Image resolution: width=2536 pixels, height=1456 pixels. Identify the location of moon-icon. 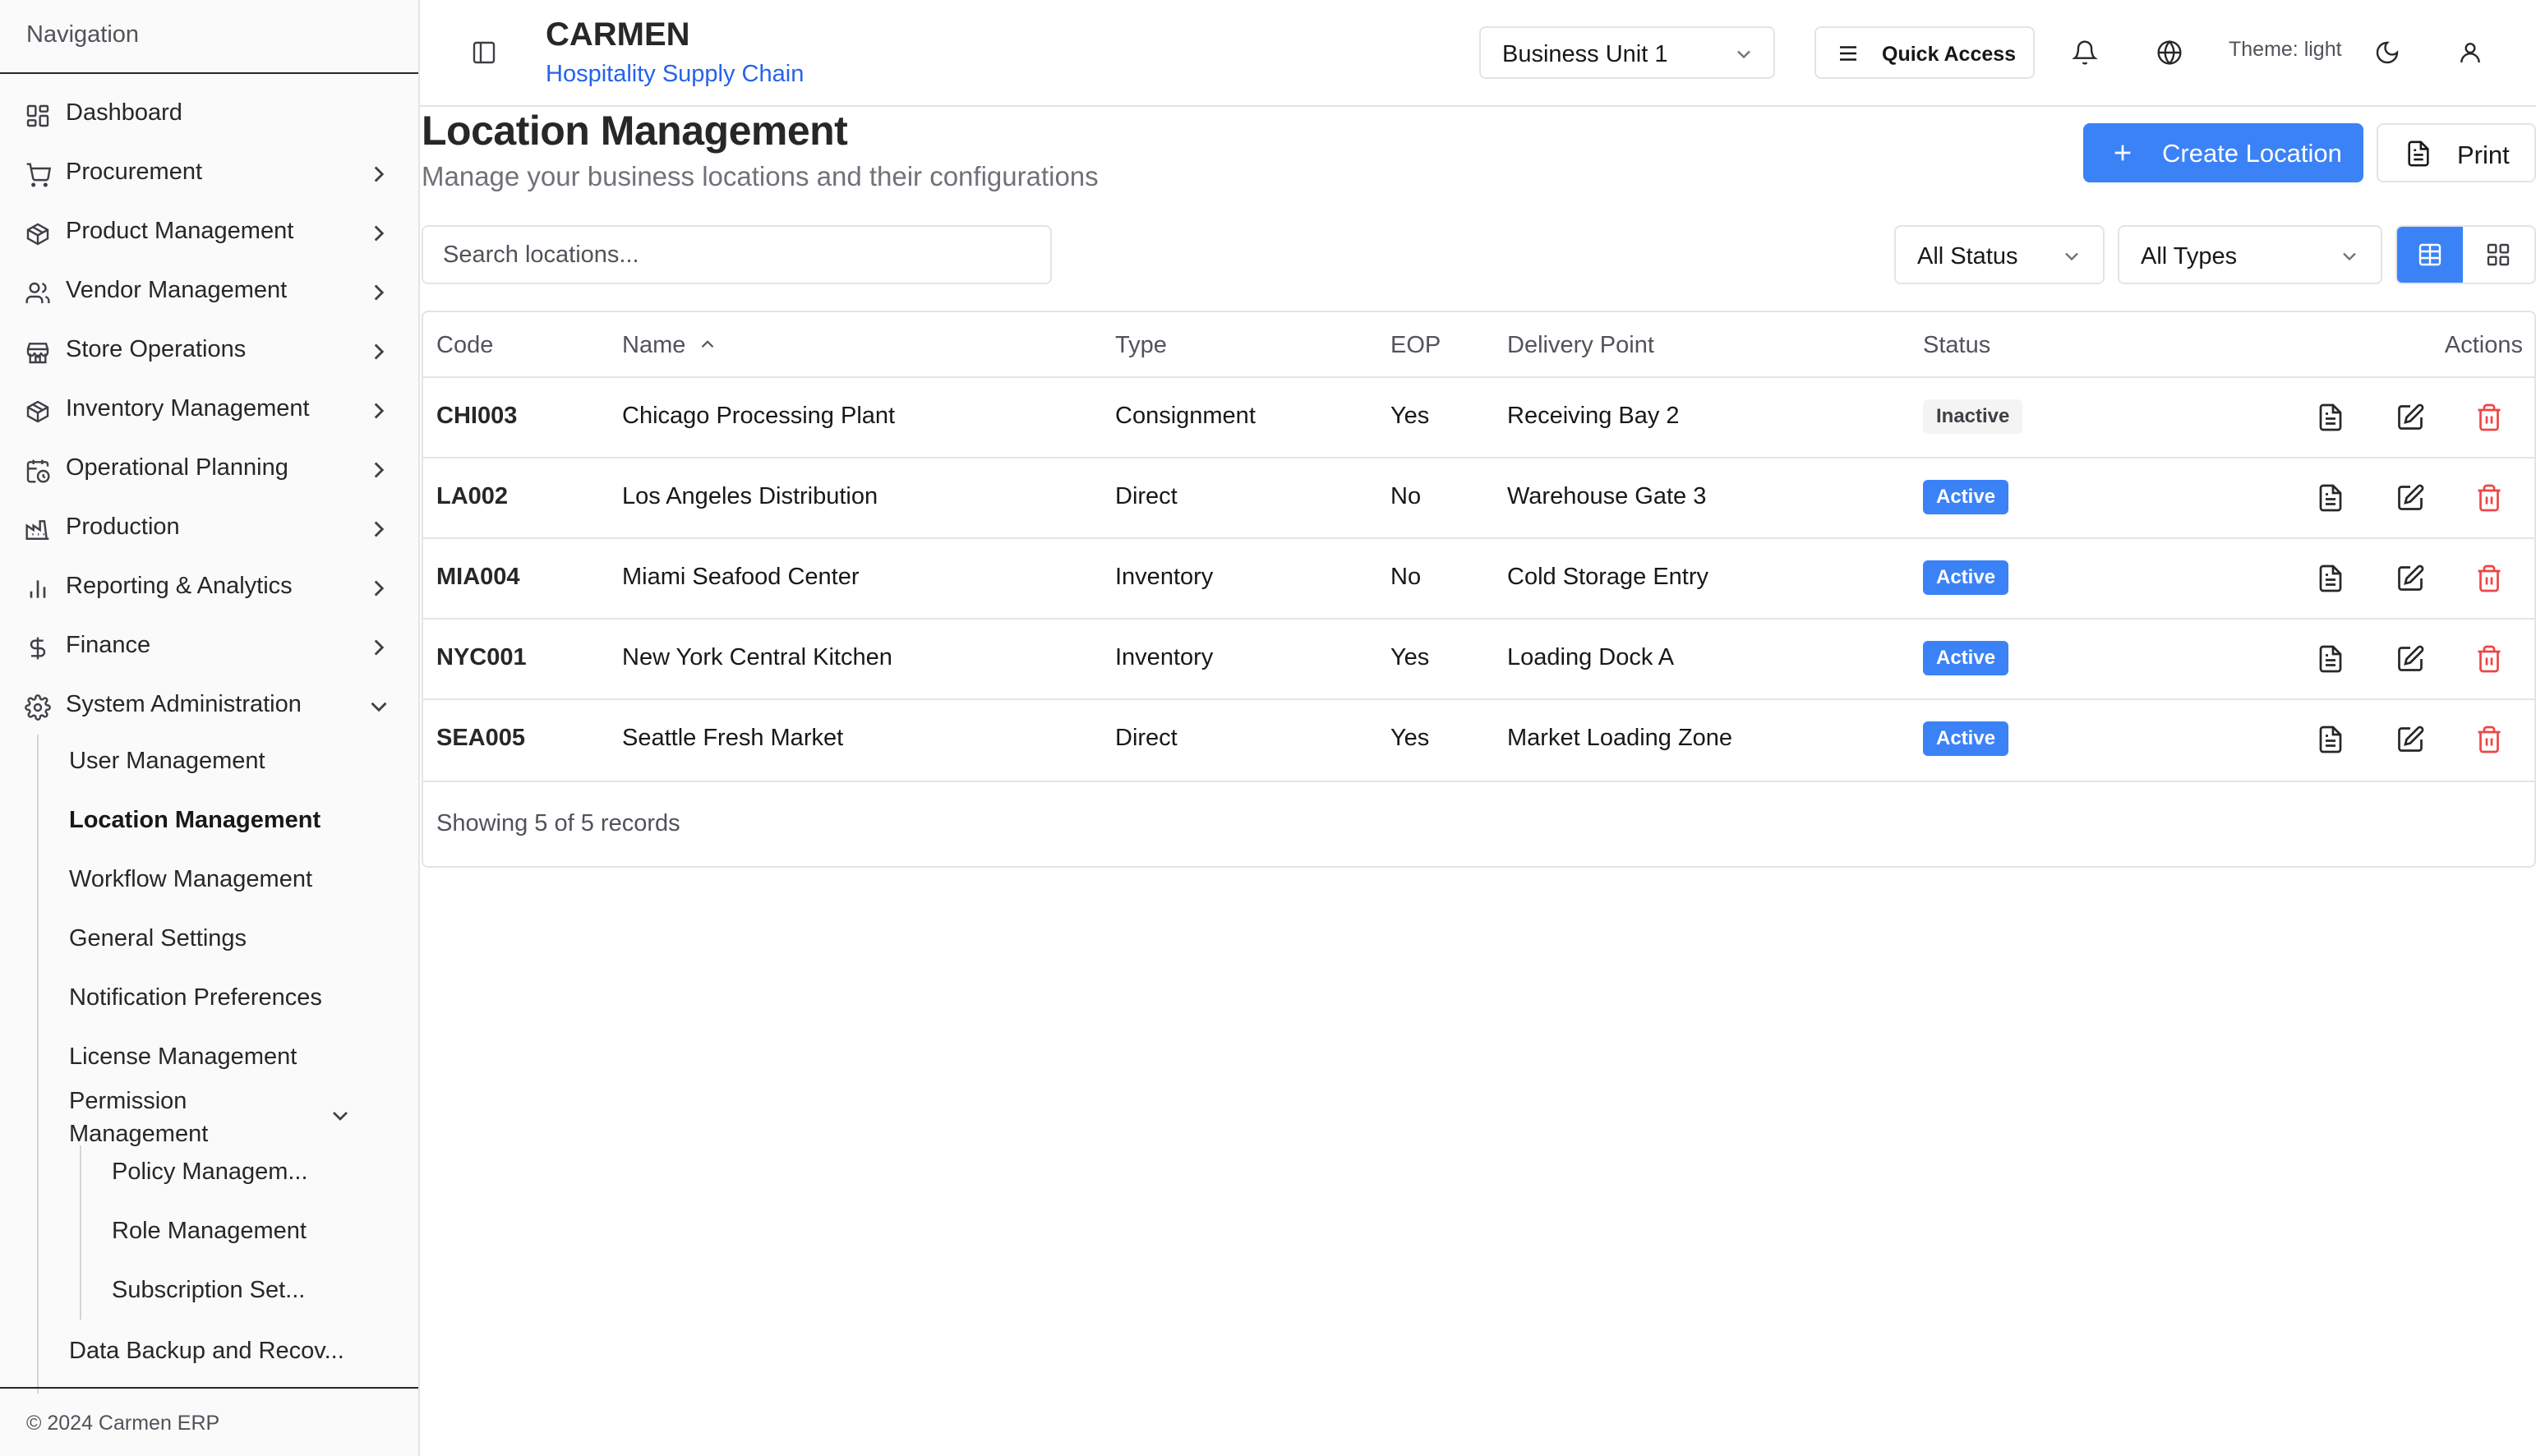
(2387, 52).